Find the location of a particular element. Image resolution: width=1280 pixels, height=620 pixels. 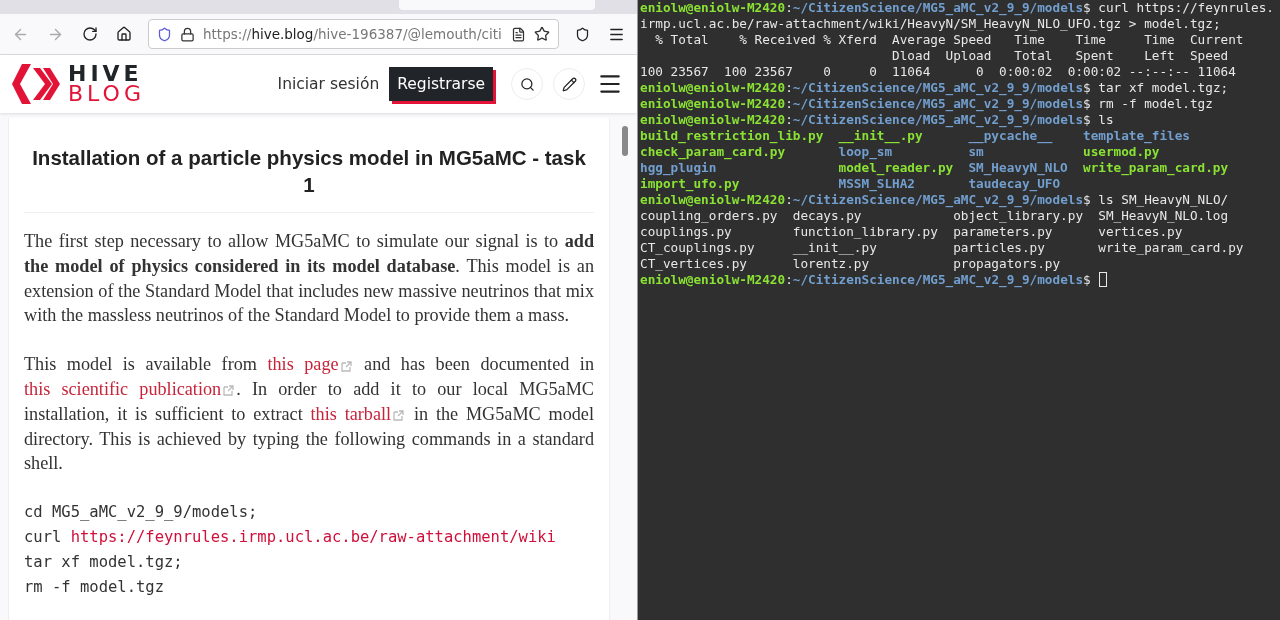

command-text: $ ls SM_HeavyN_NLO/ is located at coordinates (1156, 200).